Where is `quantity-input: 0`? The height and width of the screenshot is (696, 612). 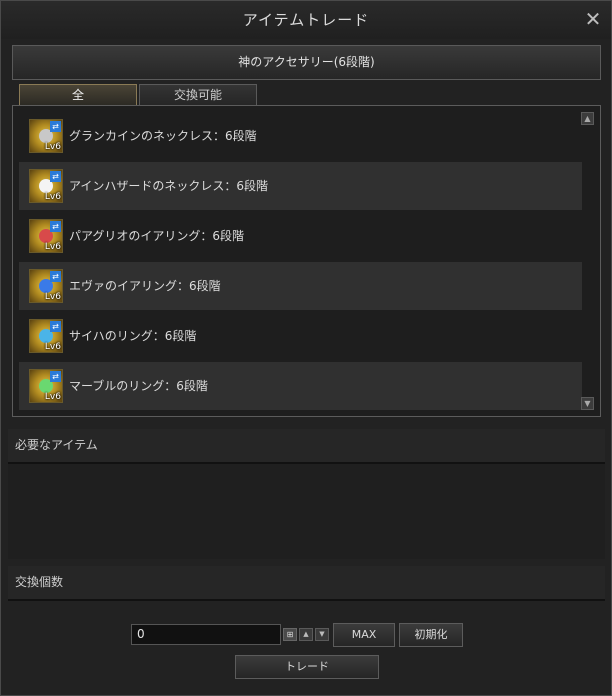 quantity-input: 0 is located at coordinates (206, 634).